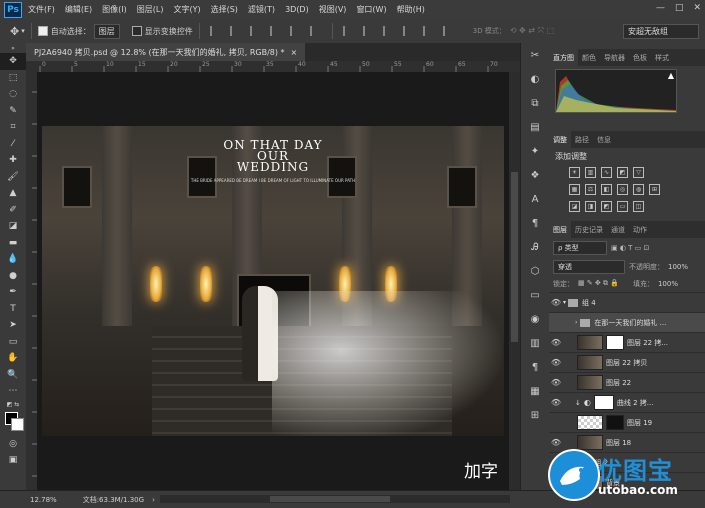  Describe the element at coordinates (235, 31) in the screenshot. I see `align-vcenter-icon` at that location.